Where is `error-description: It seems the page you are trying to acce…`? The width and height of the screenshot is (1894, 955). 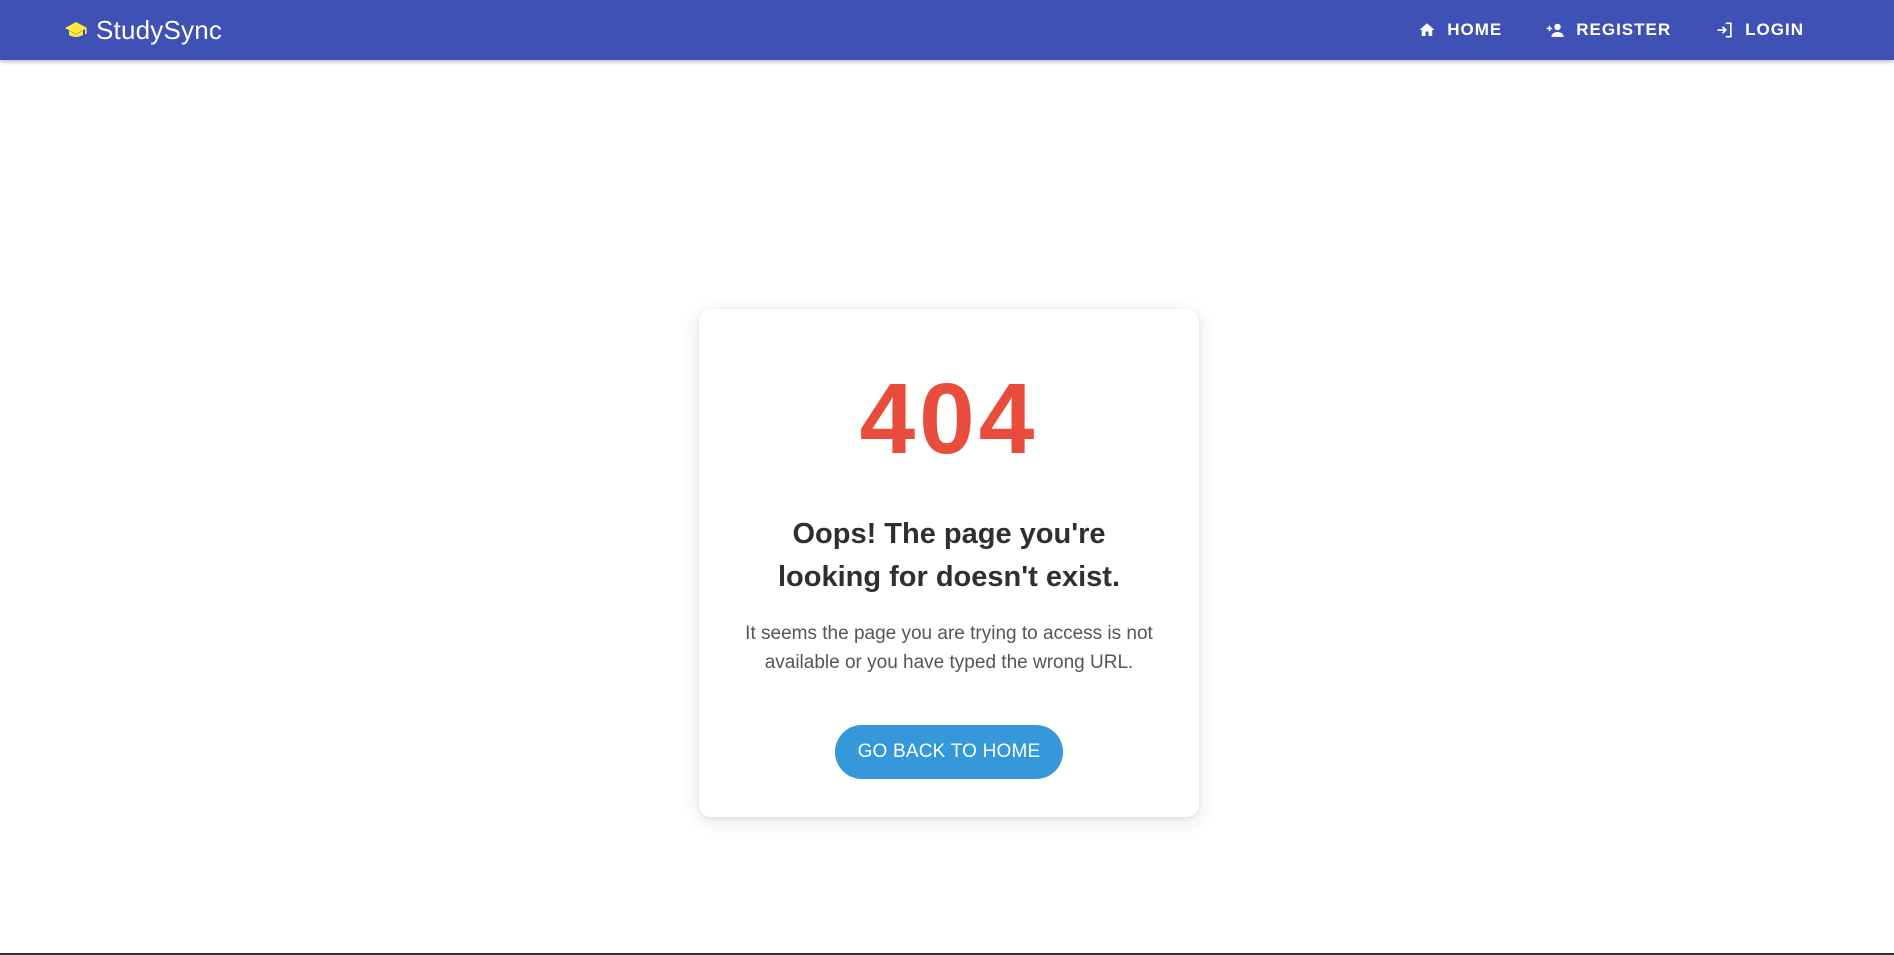 error-description: It seems the page you are trying to acce… is located at coordinates (949, 648).